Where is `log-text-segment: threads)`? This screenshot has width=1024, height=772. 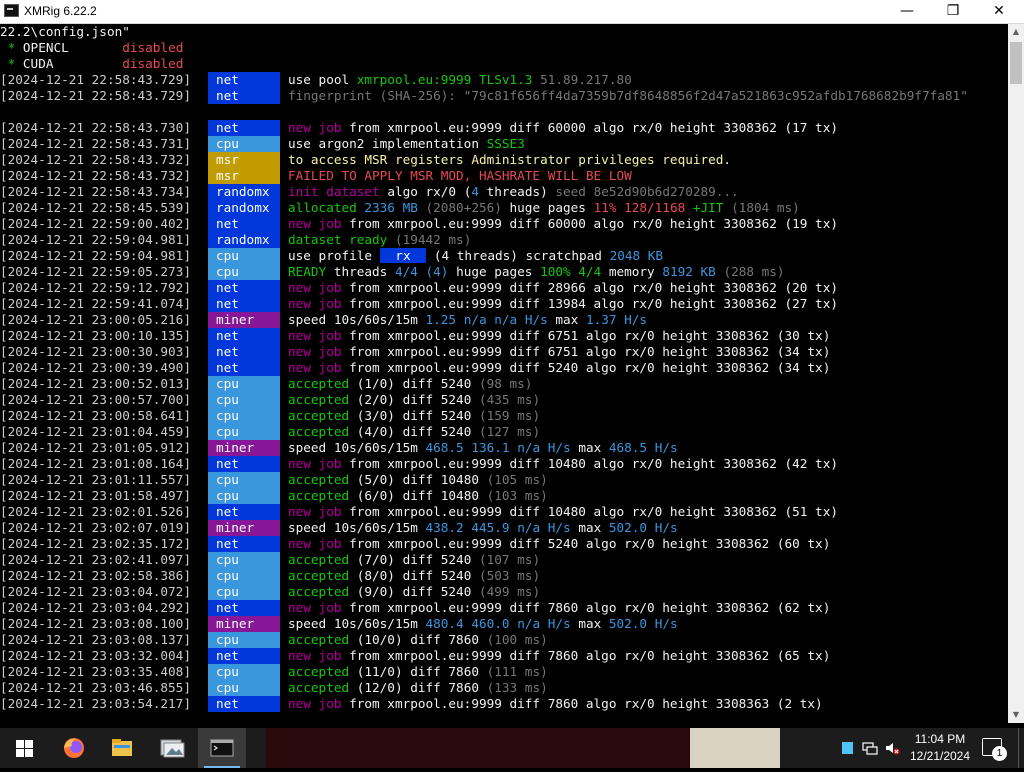 log-text-segment: threads) is located at coordinates (517, 191).